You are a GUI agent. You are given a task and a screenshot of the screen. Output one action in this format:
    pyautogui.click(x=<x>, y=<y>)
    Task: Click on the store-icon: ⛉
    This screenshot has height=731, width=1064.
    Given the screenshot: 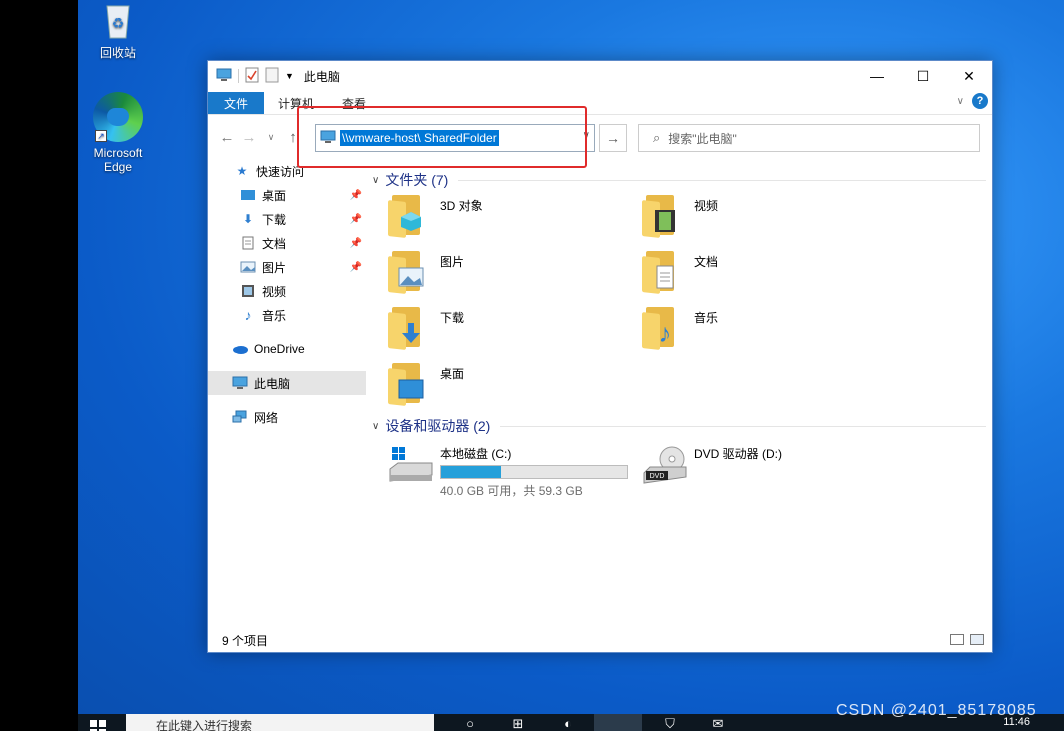 What is the action you would take?
    pyautogui.click(x=670, y=723)
    